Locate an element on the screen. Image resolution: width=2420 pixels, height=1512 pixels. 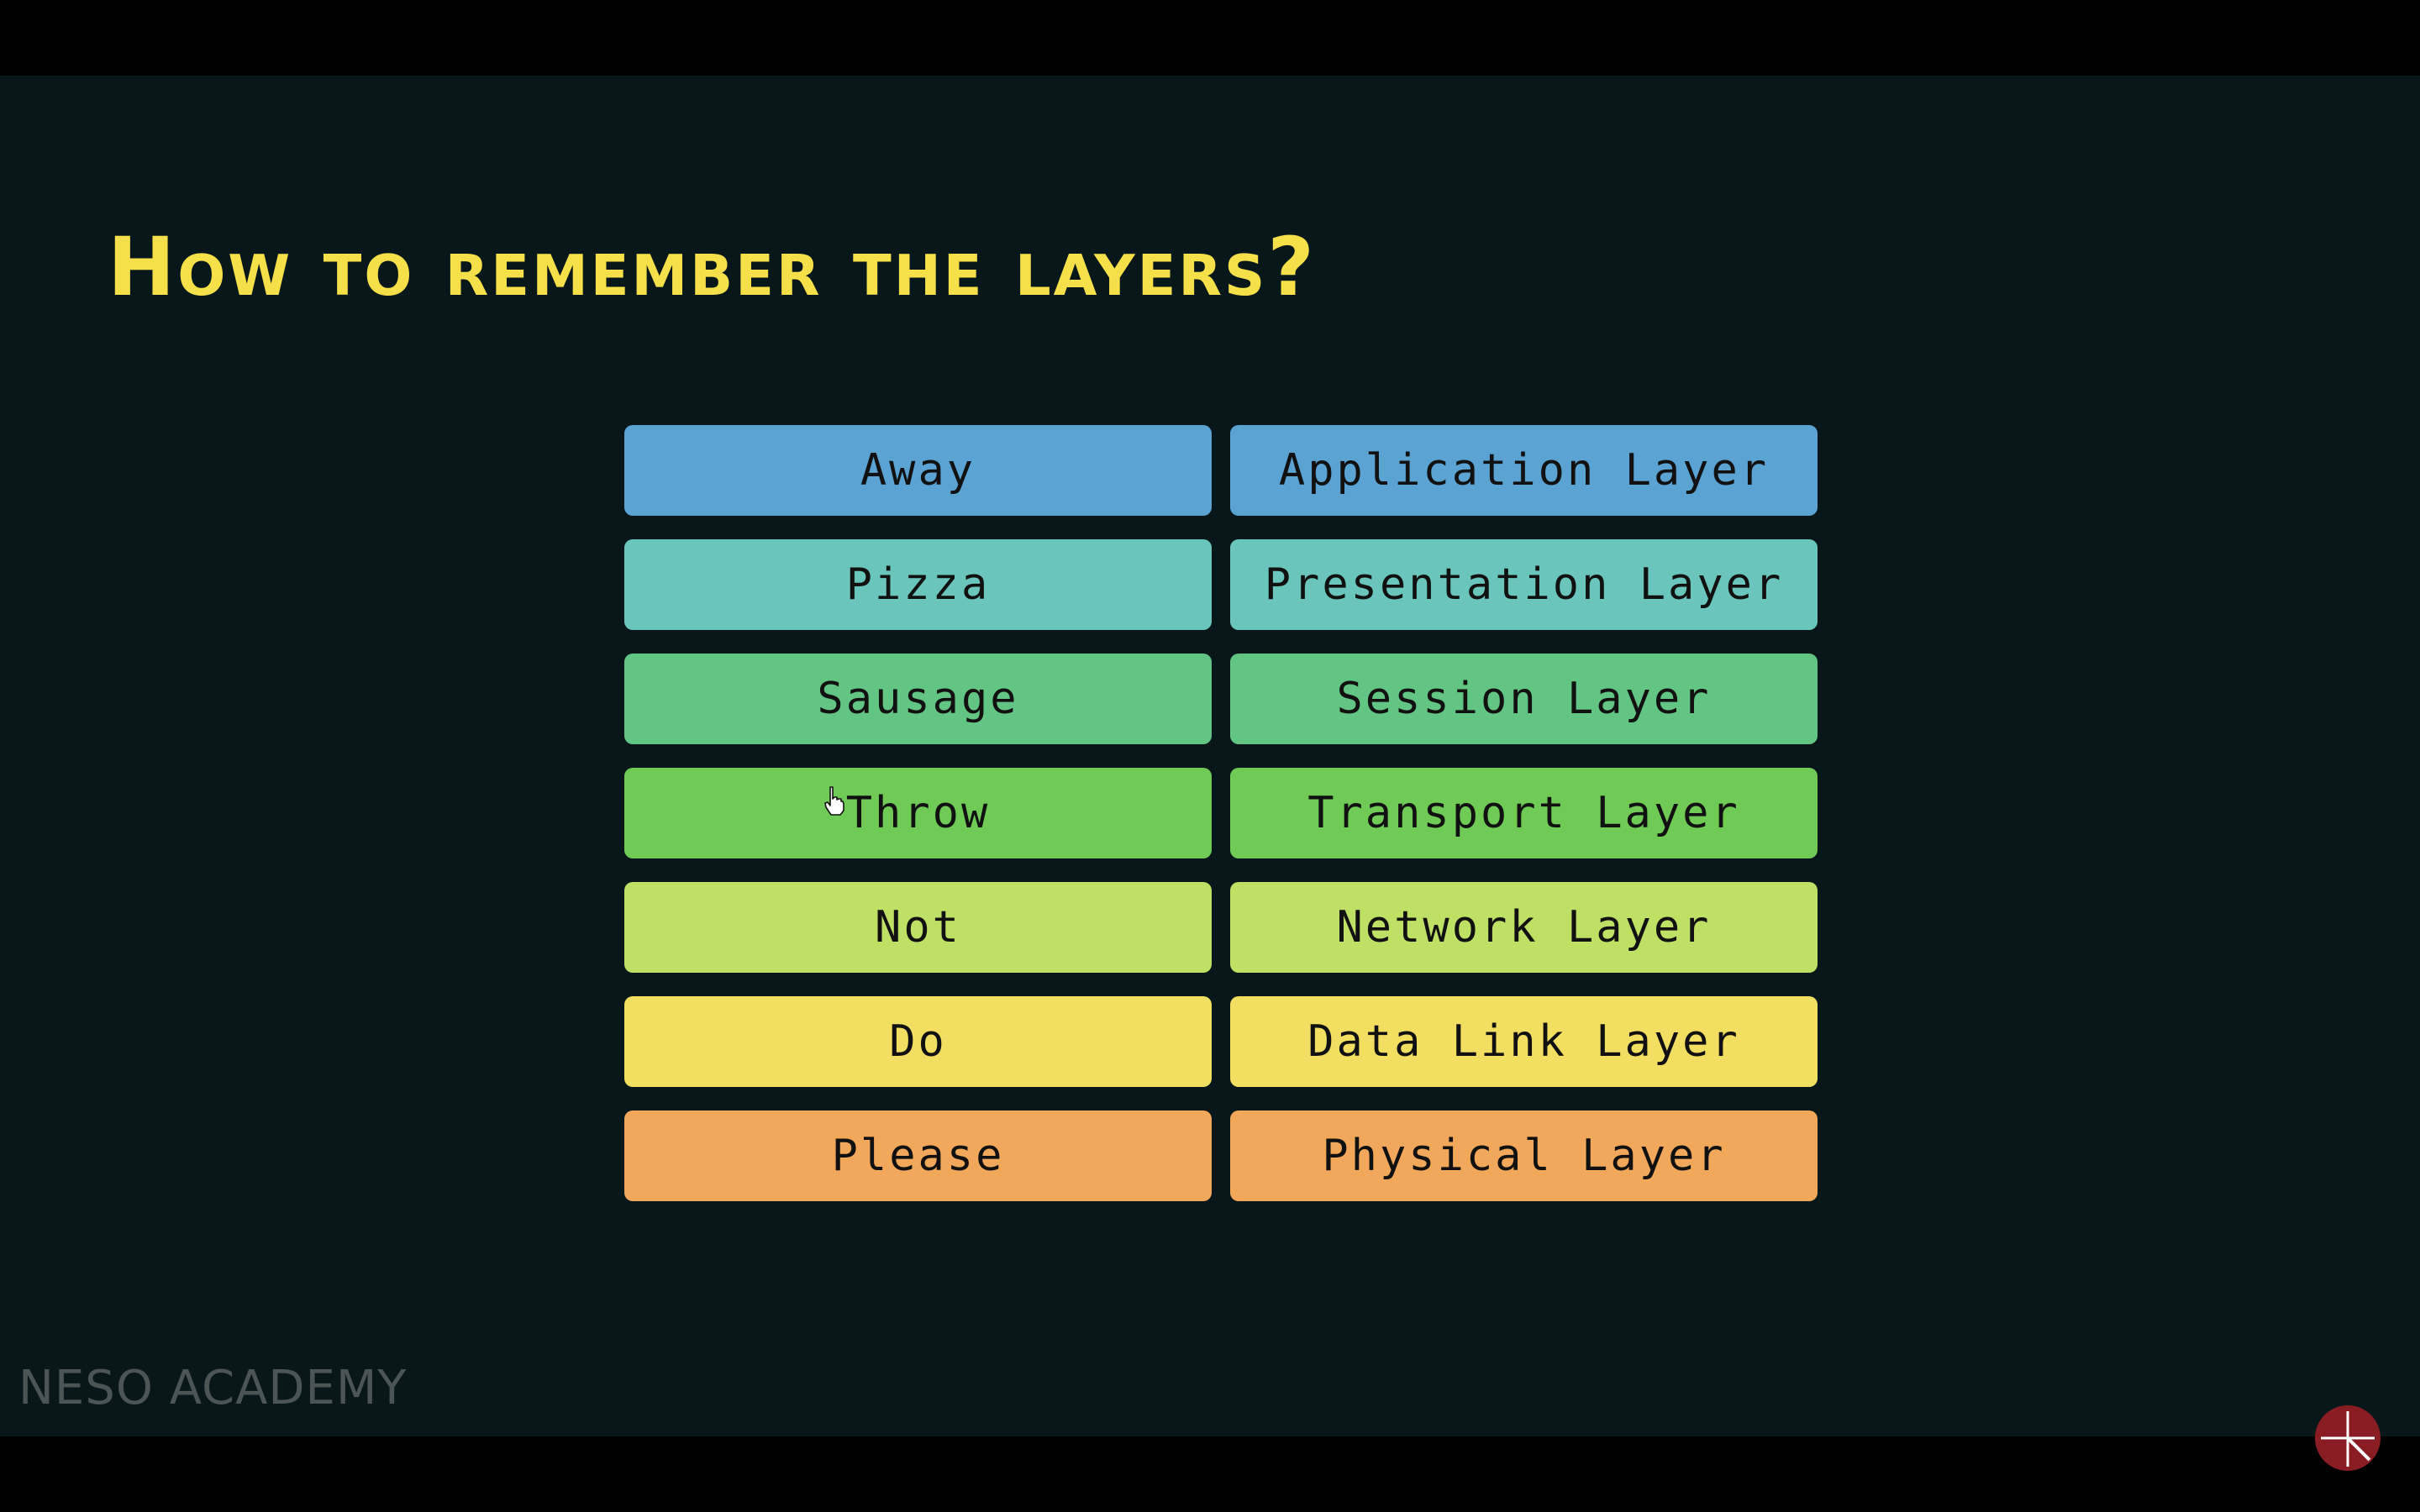
layer-row-physical: Please Physical Layer is located at coordinates (1221, 1155).